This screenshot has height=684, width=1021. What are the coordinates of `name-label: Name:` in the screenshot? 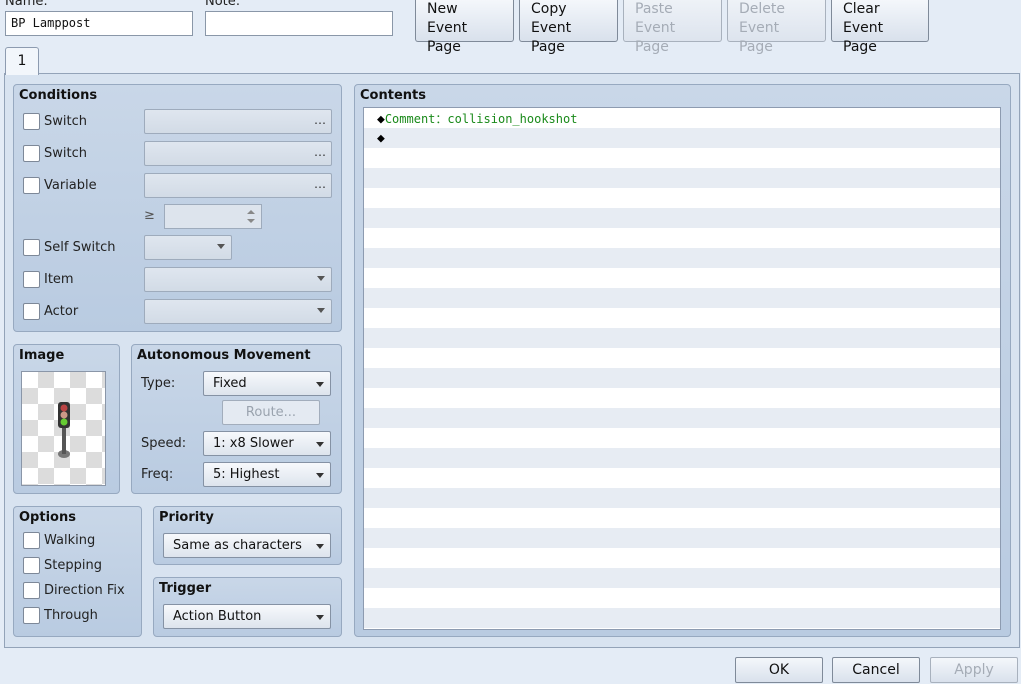 It's located at (26, 4).